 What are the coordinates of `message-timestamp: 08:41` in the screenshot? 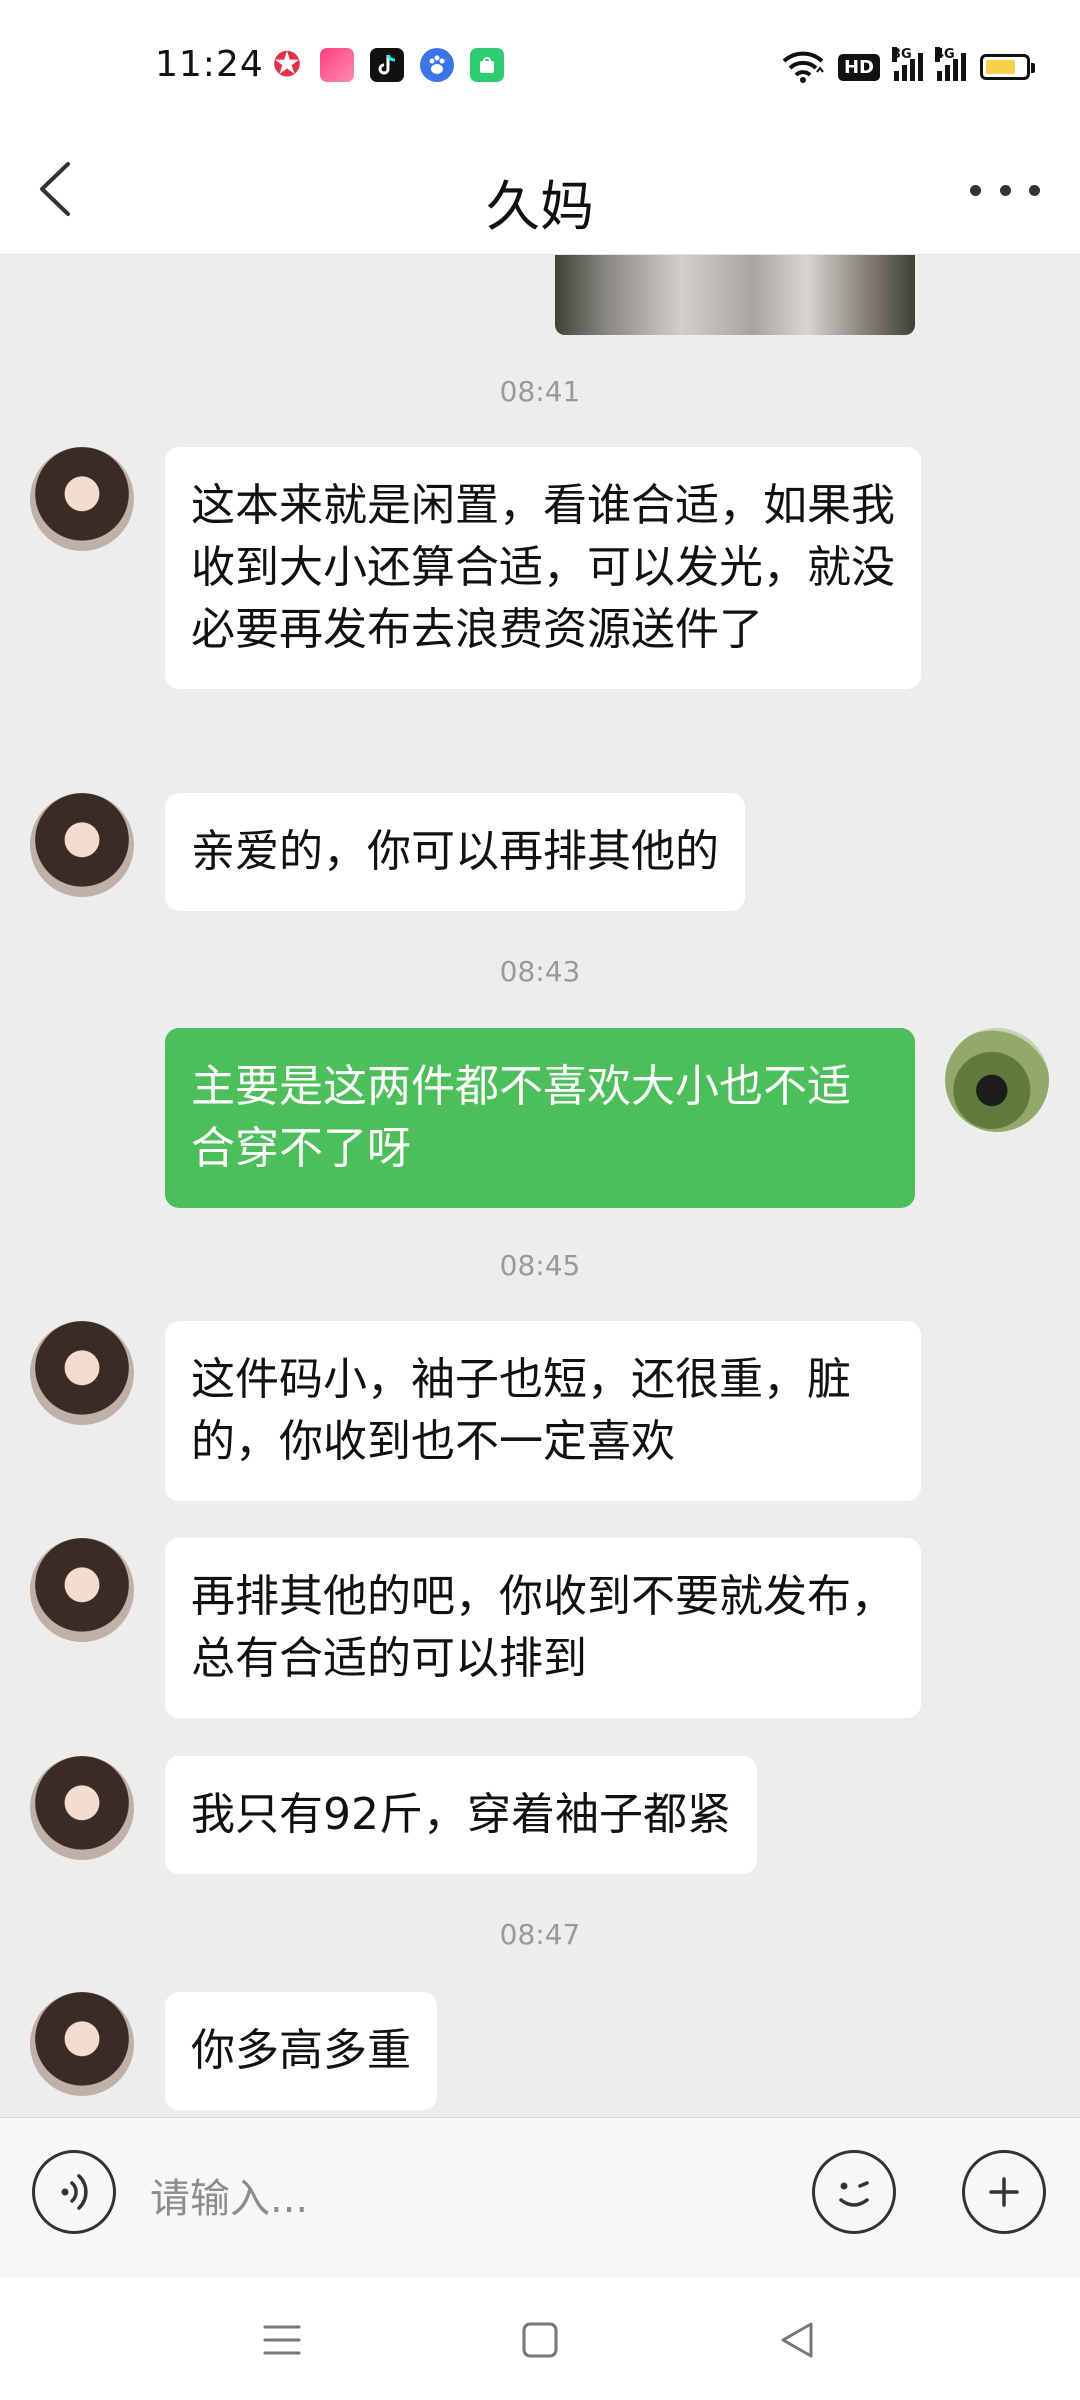 It's located at (540, 391).